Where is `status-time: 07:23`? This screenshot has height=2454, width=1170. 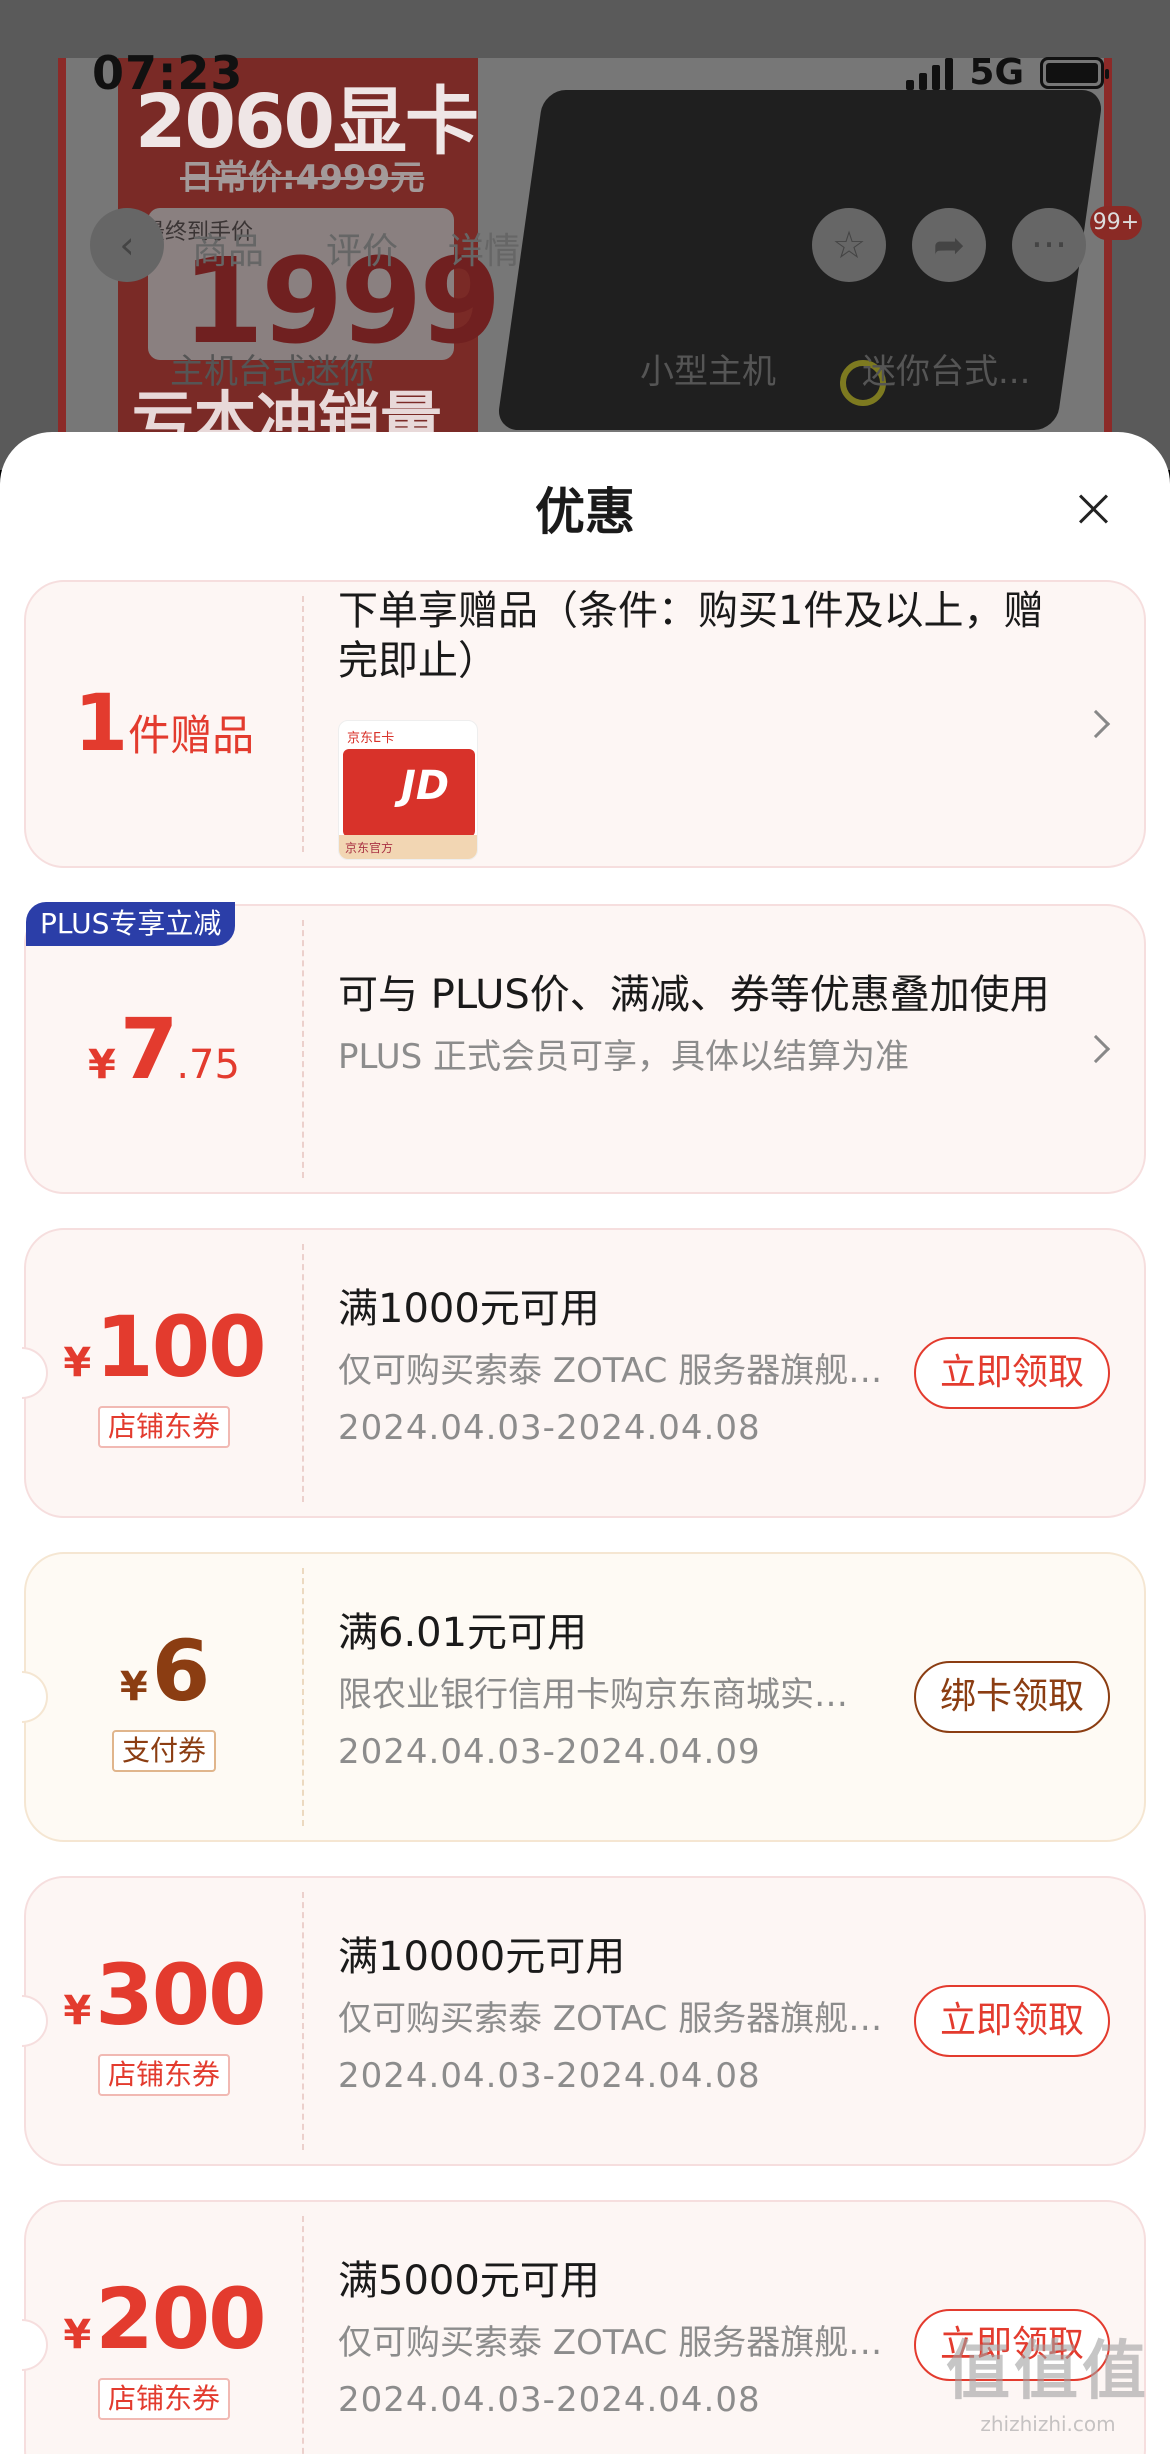 status-time: 07:23 is located at coordinates (168, 73).